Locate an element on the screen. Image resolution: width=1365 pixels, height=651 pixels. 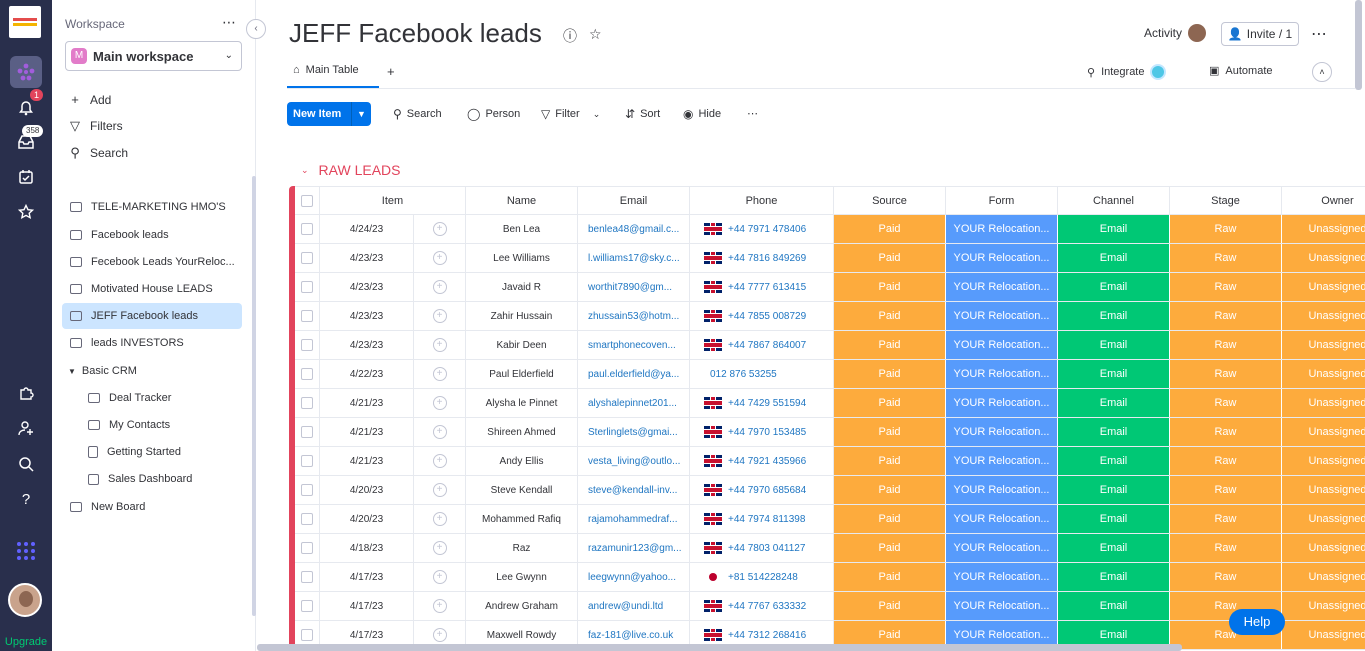
sort-button: ⇵ Sort is located at coordinates (642, 114).